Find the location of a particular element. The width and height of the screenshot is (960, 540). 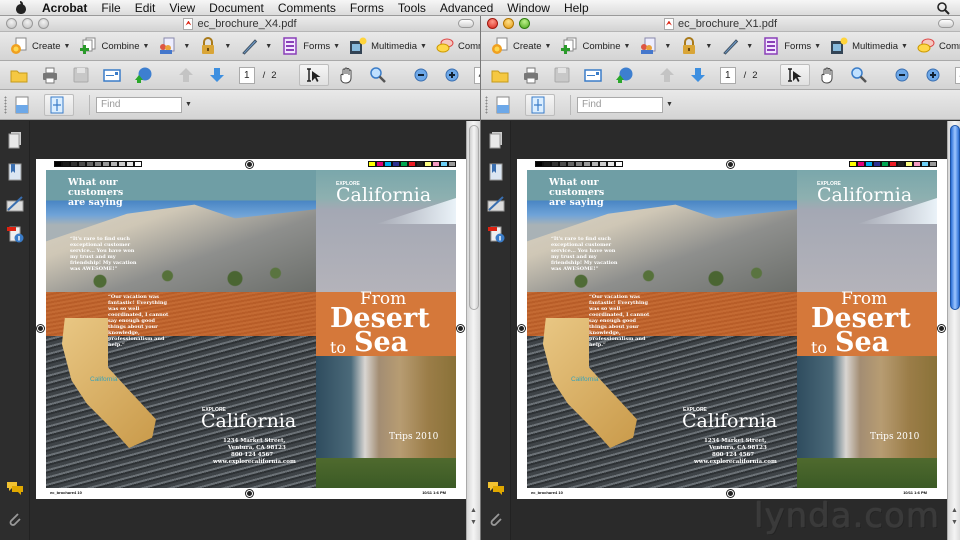

save-disk-icon is located at coordinates (562, 75).